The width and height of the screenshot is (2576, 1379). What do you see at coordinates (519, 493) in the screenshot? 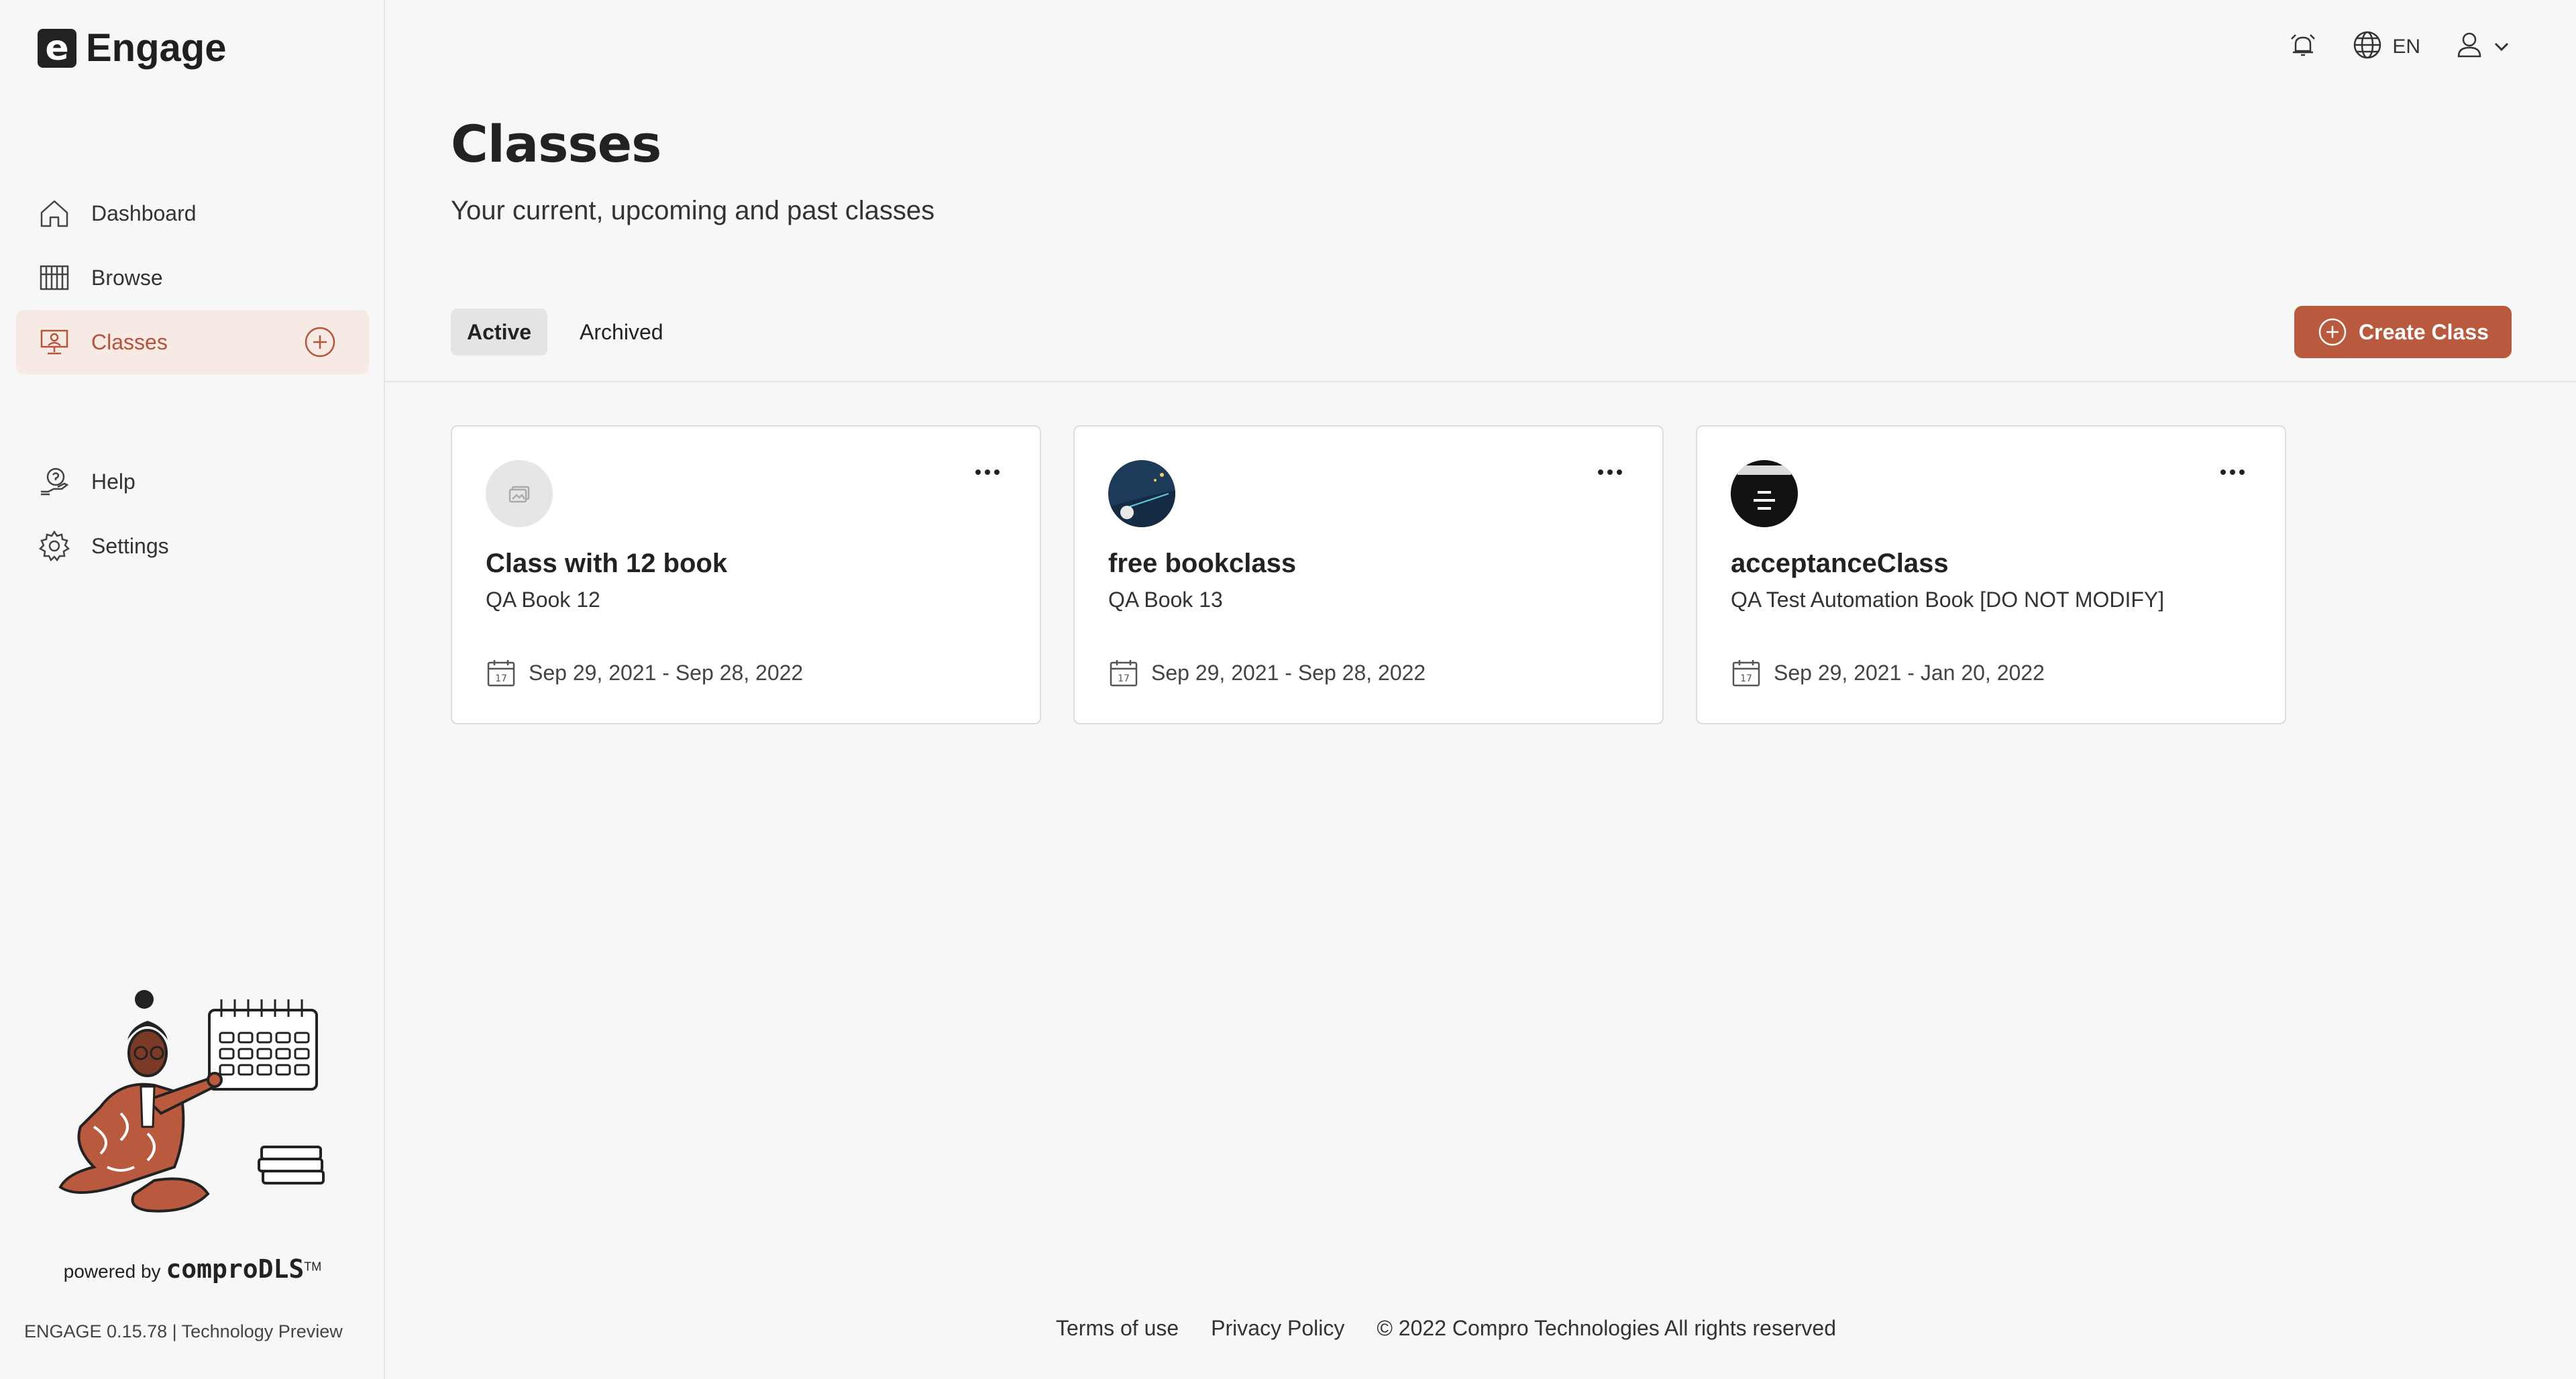
I see `placeholder-image-icon` at bounding box center [519, 493].